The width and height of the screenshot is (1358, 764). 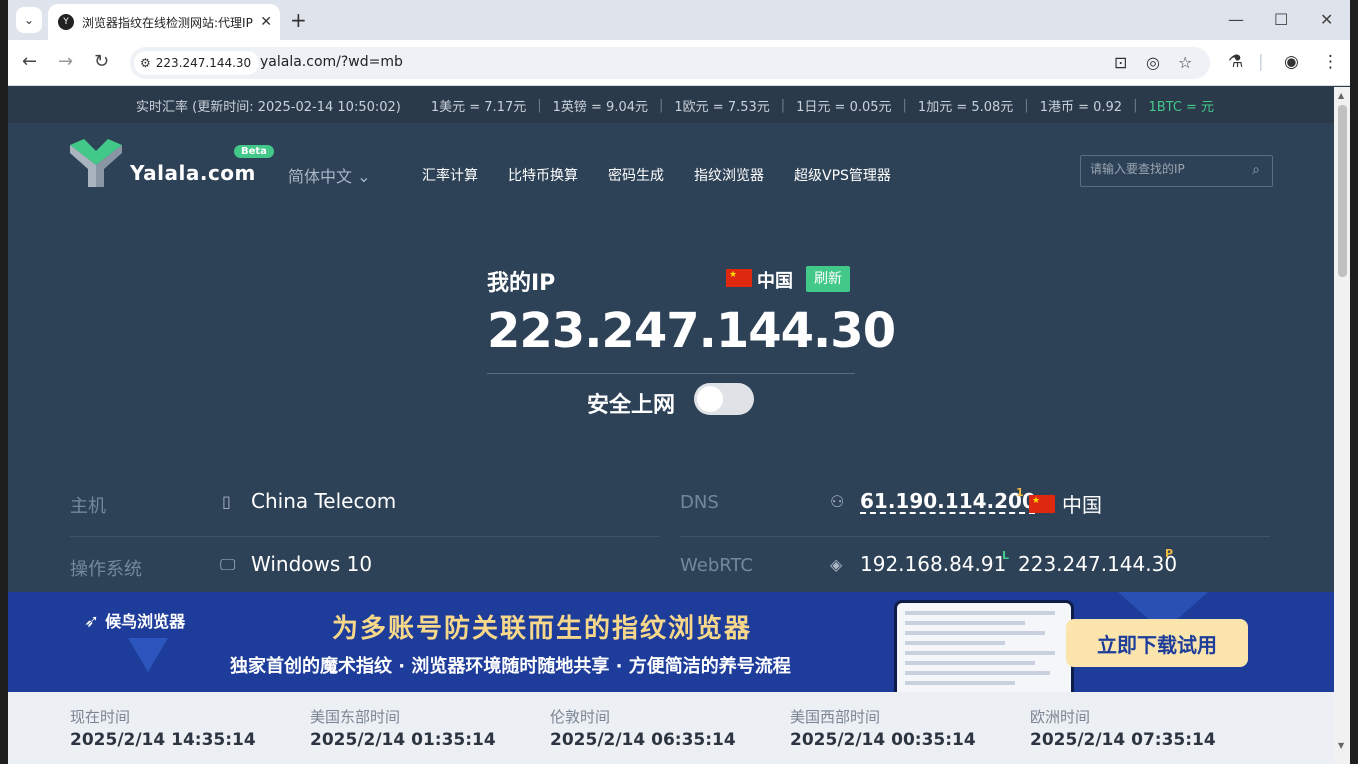 What do you see at coordinates (1169, 553) in the screenshot?
I see `public-tag: P` at bounding box center [1169, 553].